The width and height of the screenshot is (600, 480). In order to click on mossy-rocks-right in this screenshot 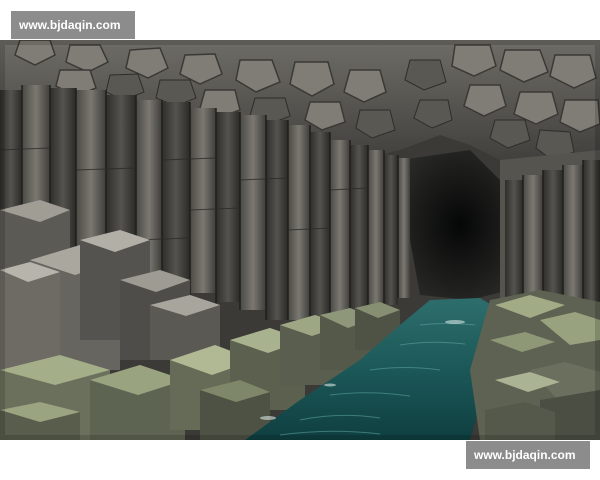, I will do `click(535, 365)`.